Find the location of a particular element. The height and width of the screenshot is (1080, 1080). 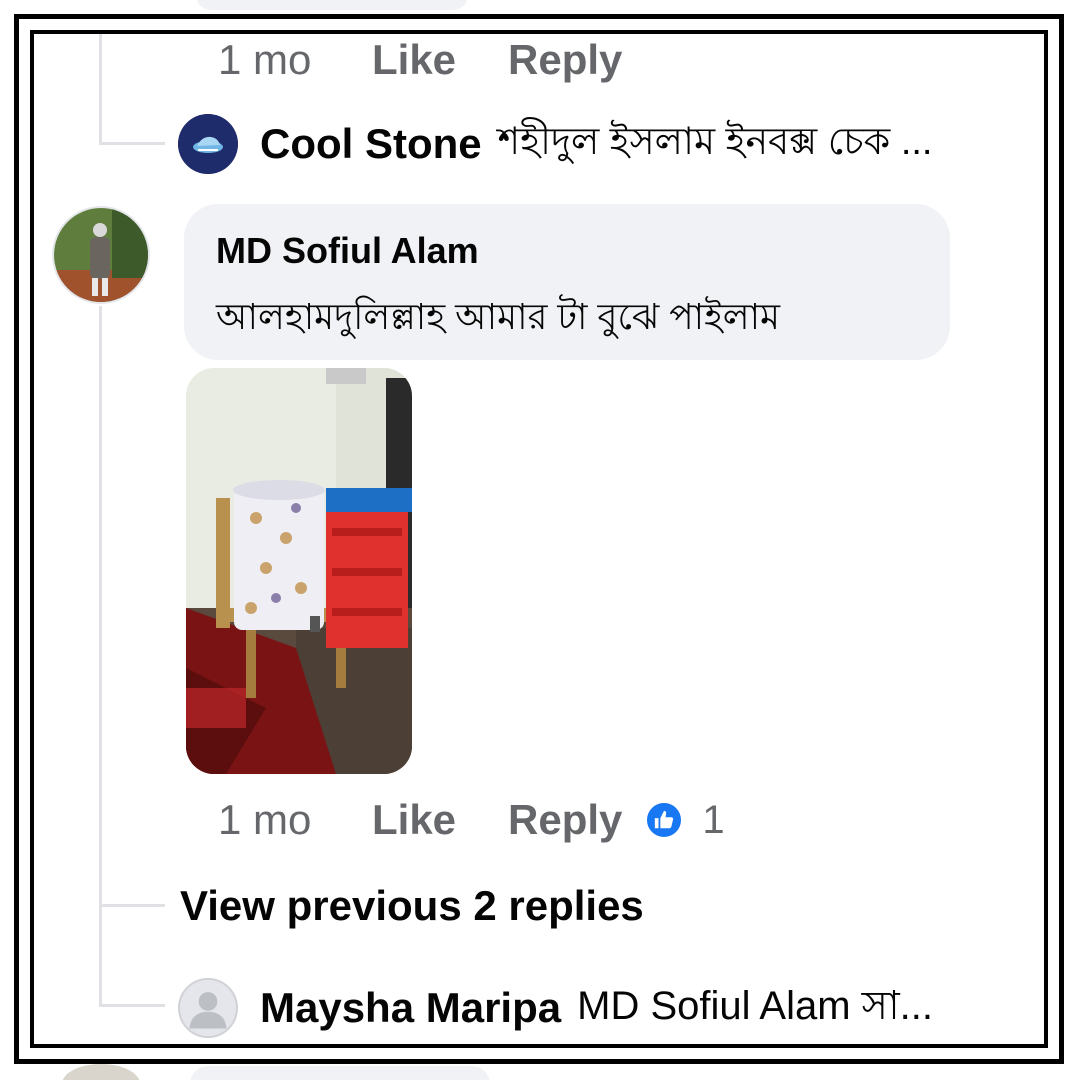

comment-actions: 1 mo Like Reply 1 is located at coordinates (471, 820).